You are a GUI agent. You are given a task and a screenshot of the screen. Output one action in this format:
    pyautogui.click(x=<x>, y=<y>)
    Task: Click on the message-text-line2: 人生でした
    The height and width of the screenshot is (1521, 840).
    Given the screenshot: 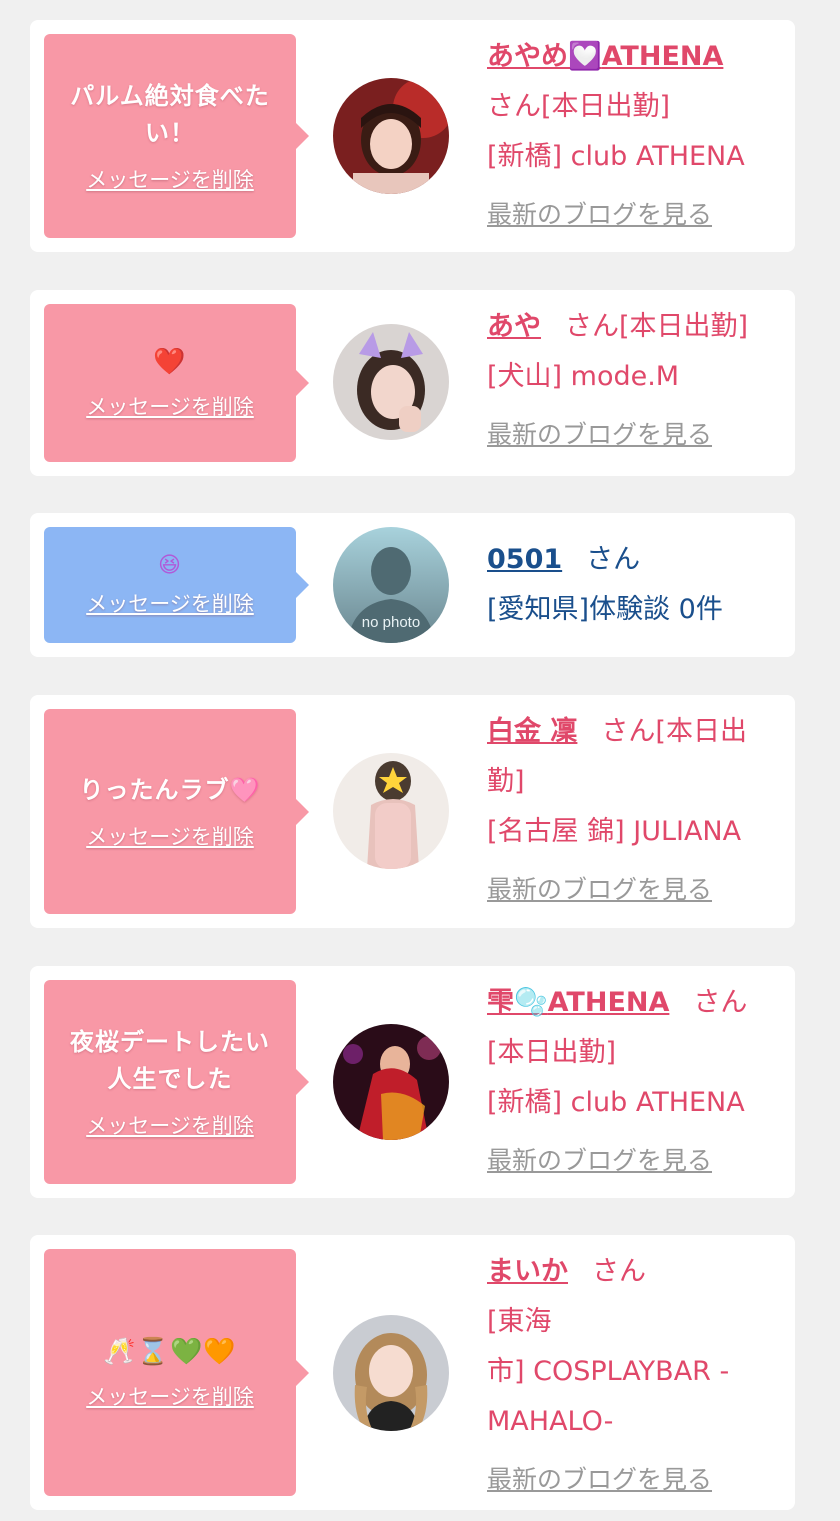 What is the action you would take?
    pyautogui.click(x=170, y=1079)
    